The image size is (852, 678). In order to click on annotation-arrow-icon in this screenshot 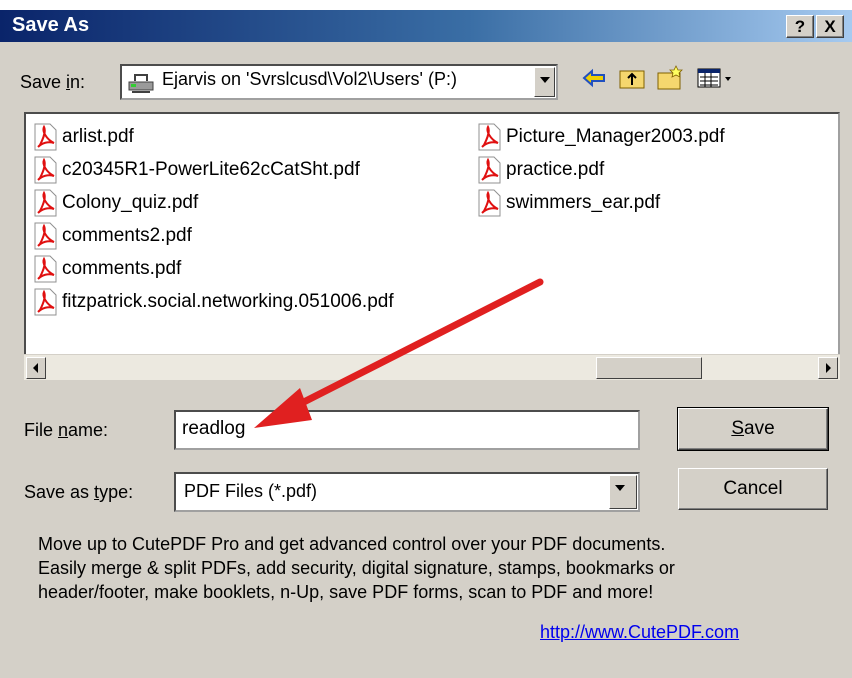, I will do `click(399, 353)`.